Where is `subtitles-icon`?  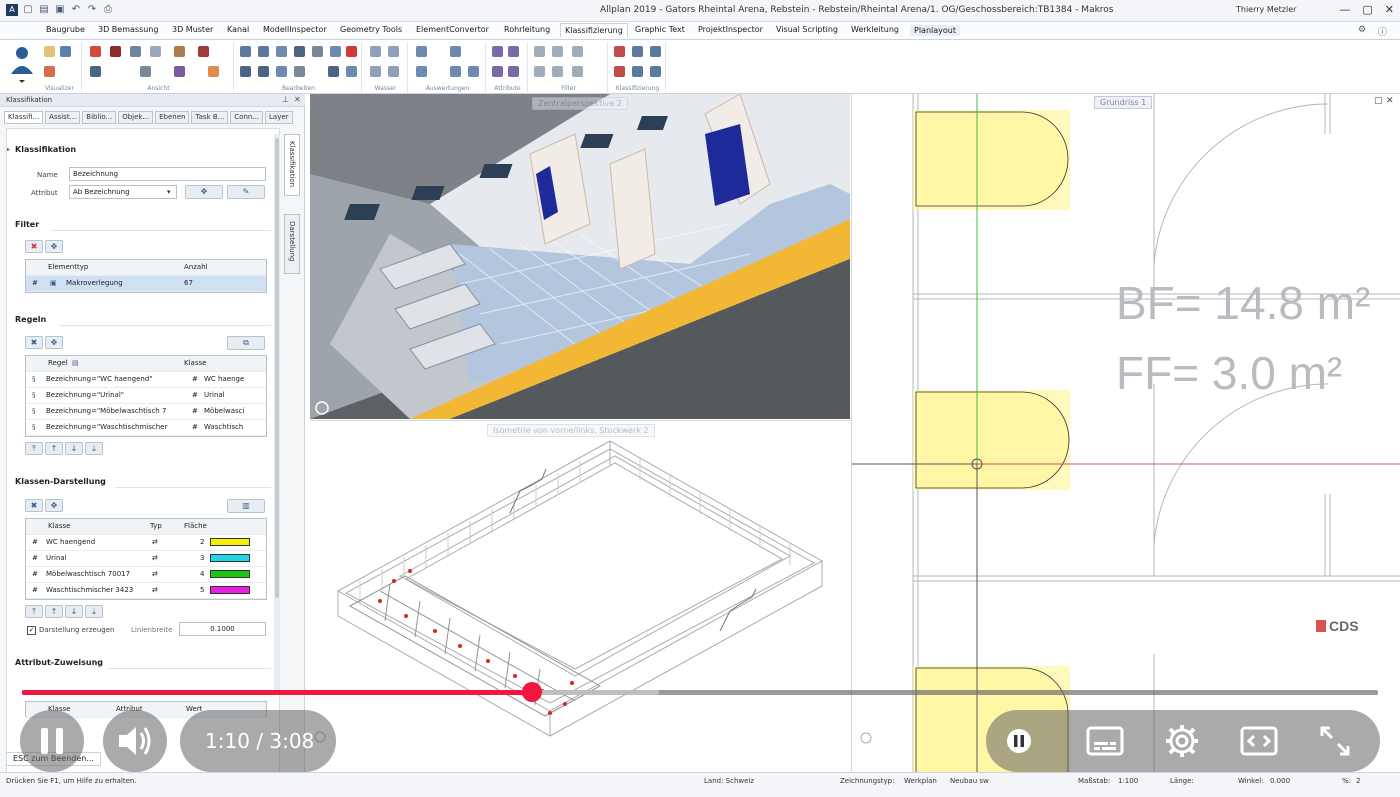 subtitles-icon is located at coordinates (1105, 741).